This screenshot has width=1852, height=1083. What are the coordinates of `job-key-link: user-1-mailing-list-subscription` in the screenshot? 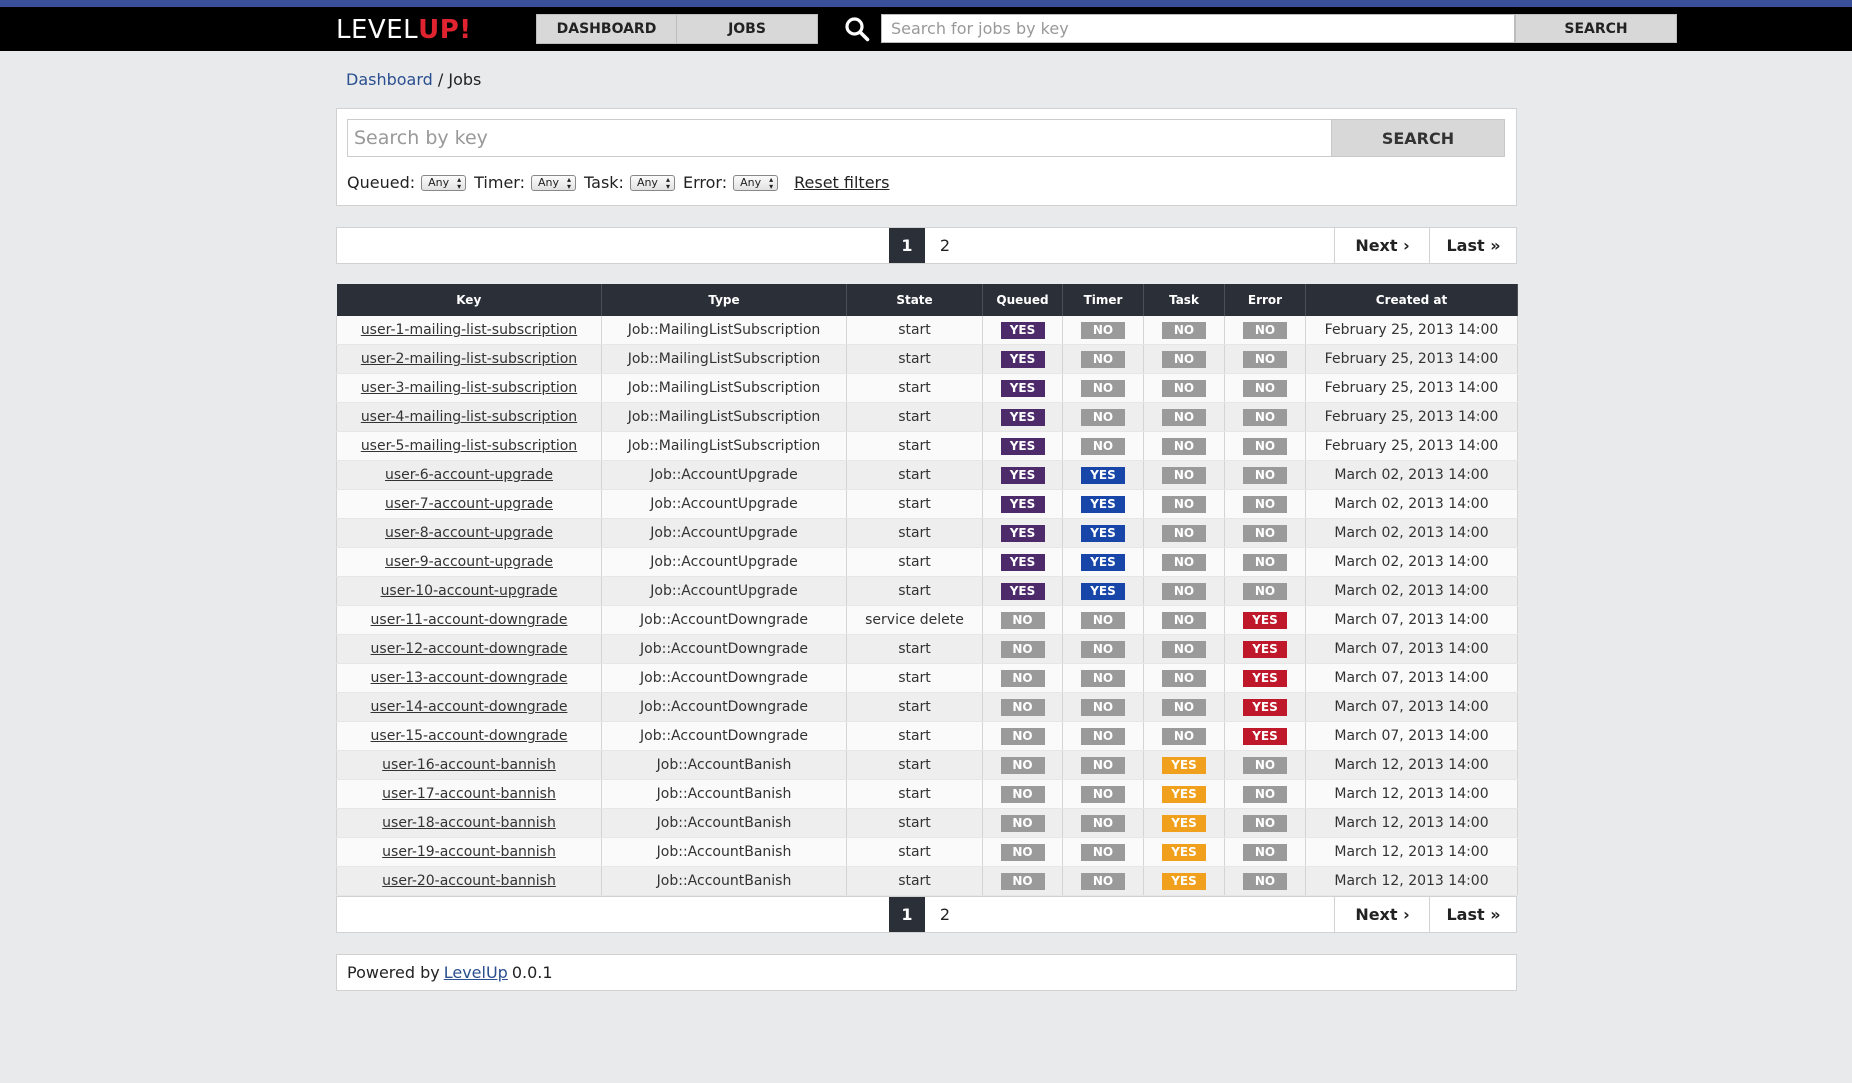 It's located at (469, 330).